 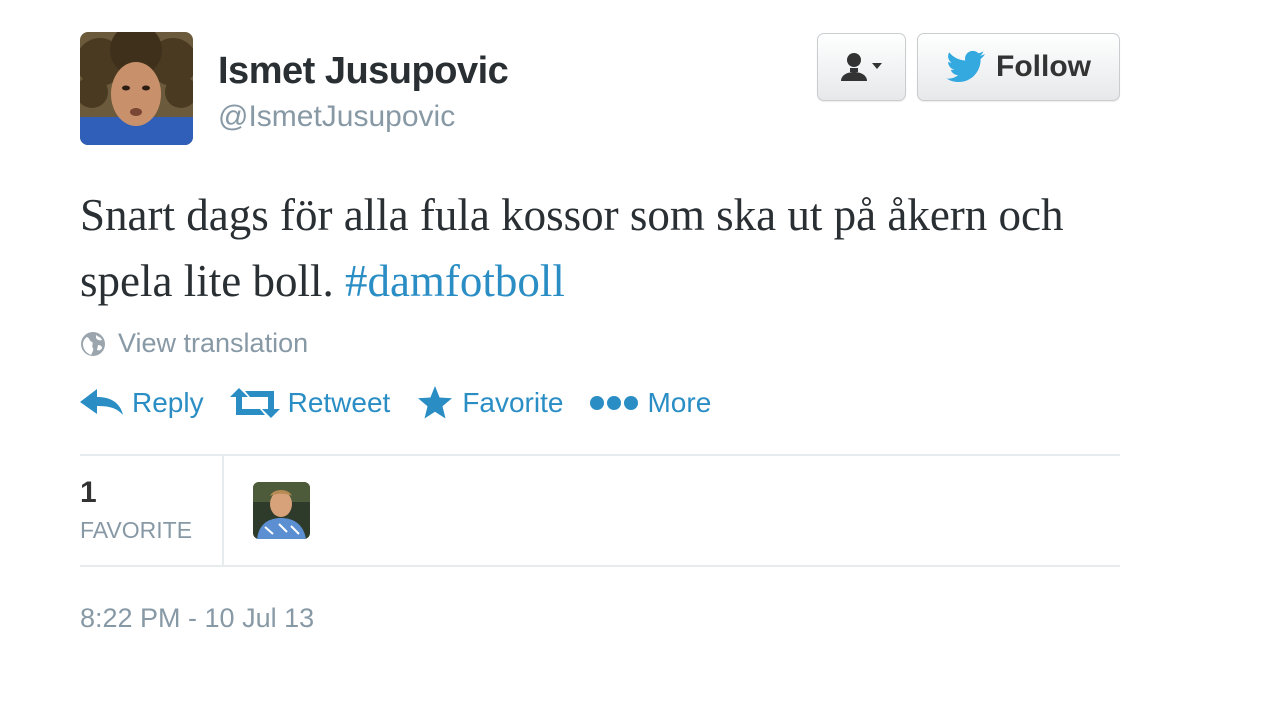 I want to click on user-dropdown-icon, so click(x=861, y=67).